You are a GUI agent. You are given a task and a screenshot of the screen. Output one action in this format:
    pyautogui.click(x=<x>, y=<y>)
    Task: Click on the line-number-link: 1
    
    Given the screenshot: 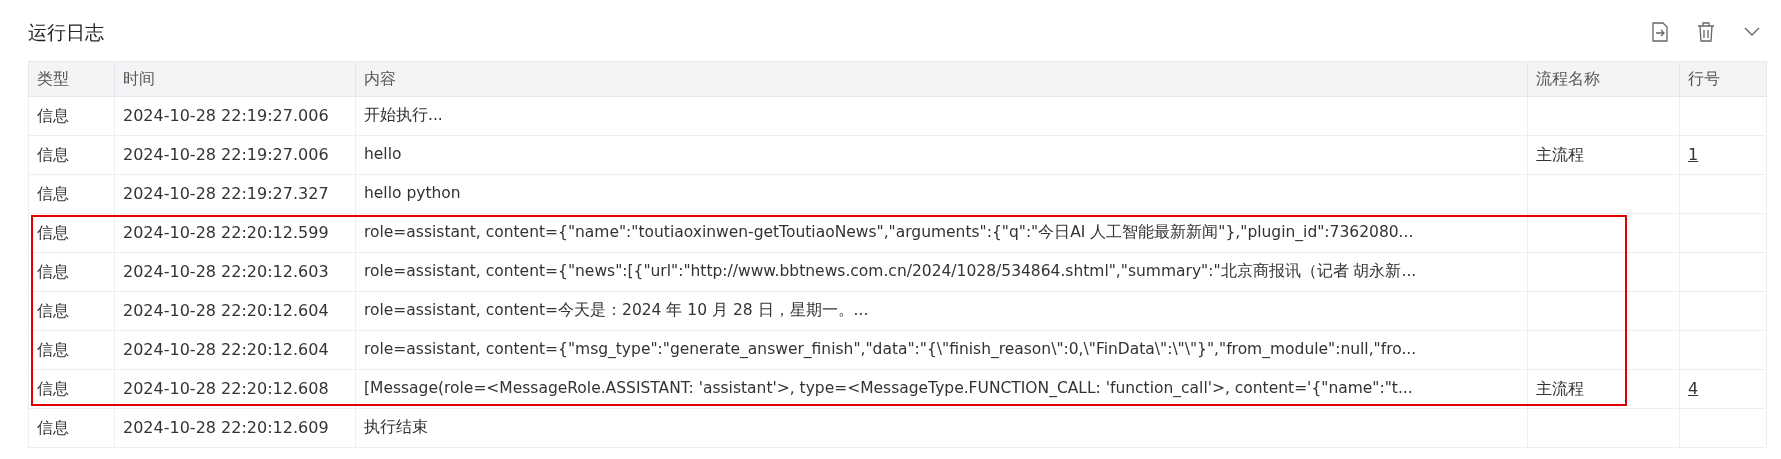 What is the action you would take?
    pyautogui.click(x=1693, y=154)
    